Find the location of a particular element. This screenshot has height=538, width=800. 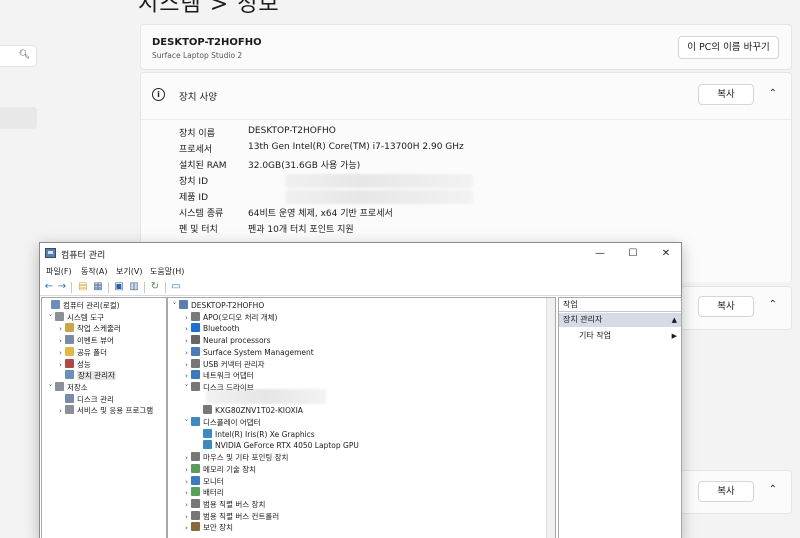

tree-item: › 모니터 is located at coordinates (203, 481).